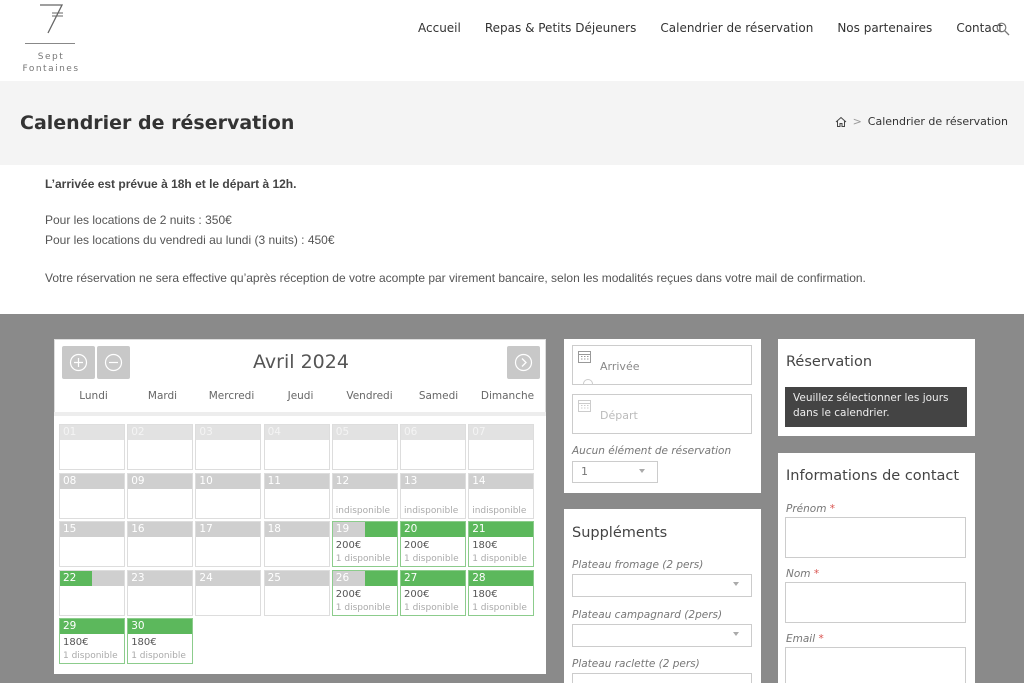 Image resolution: width=1024 pixels, height=683 pixels. What do you see at coordinates (157, 123) in the screenshot?
I see `page-title: Calendrier de réservation` at bounding box center [157, 123].